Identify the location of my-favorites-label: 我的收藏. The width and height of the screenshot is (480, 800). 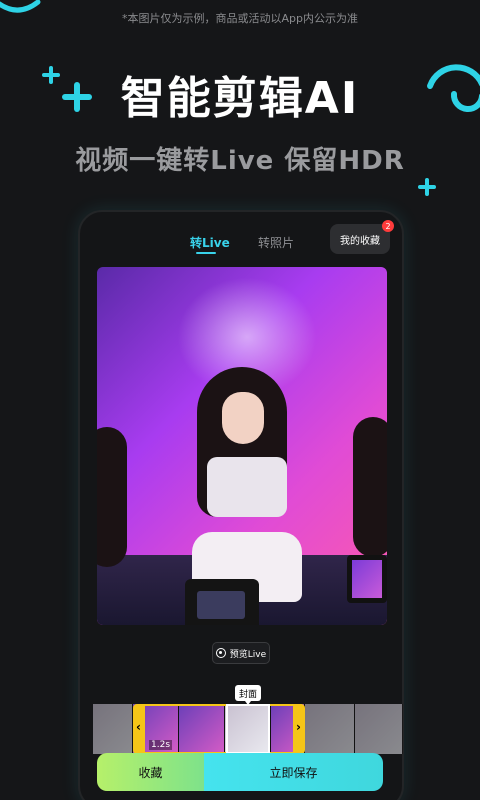
(360, 241).